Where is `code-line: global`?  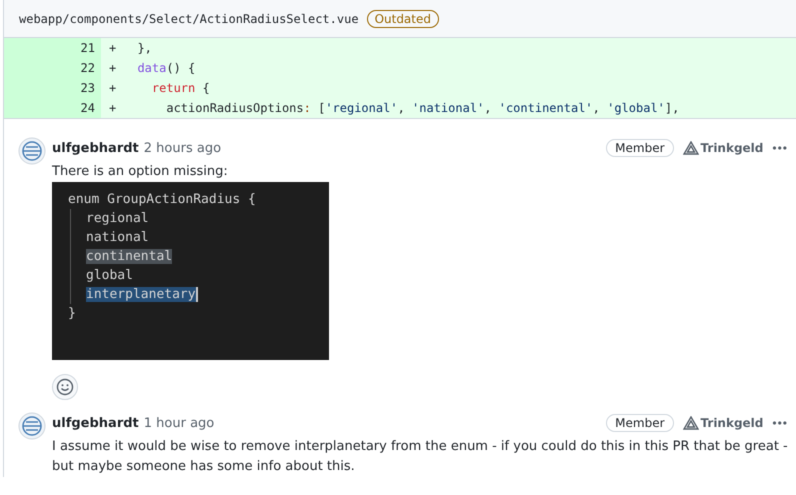 code-line: global is located at coordinates (109, 275).